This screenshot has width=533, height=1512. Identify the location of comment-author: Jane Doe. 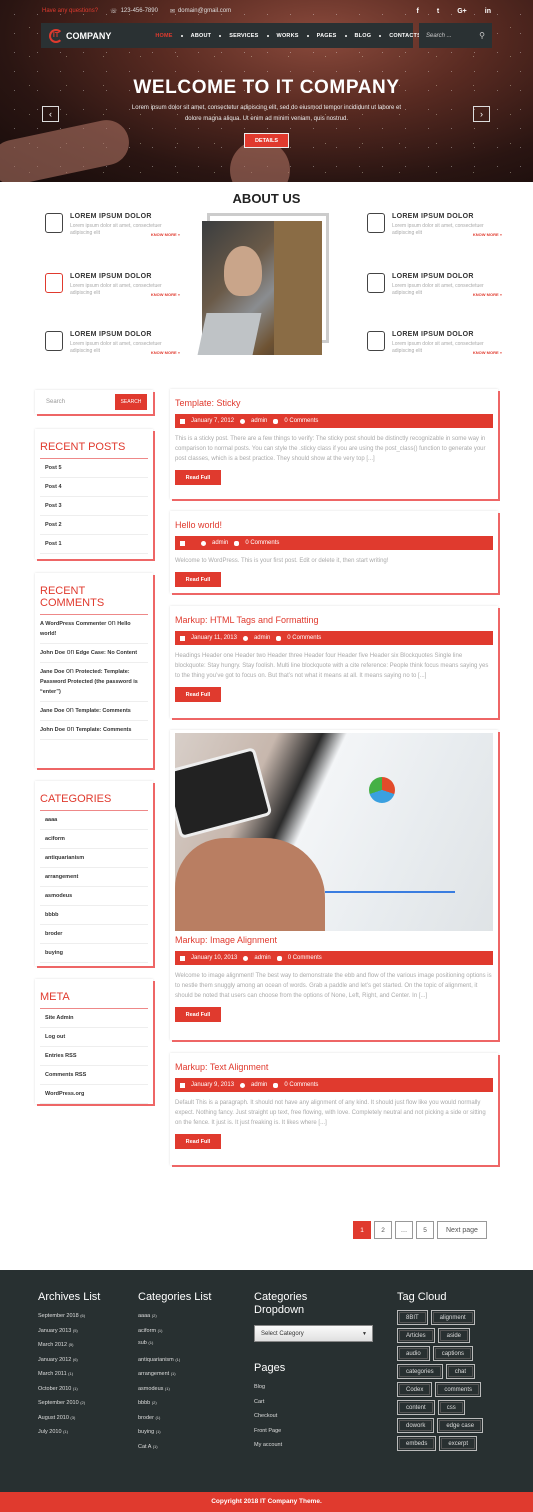
(52, 672).